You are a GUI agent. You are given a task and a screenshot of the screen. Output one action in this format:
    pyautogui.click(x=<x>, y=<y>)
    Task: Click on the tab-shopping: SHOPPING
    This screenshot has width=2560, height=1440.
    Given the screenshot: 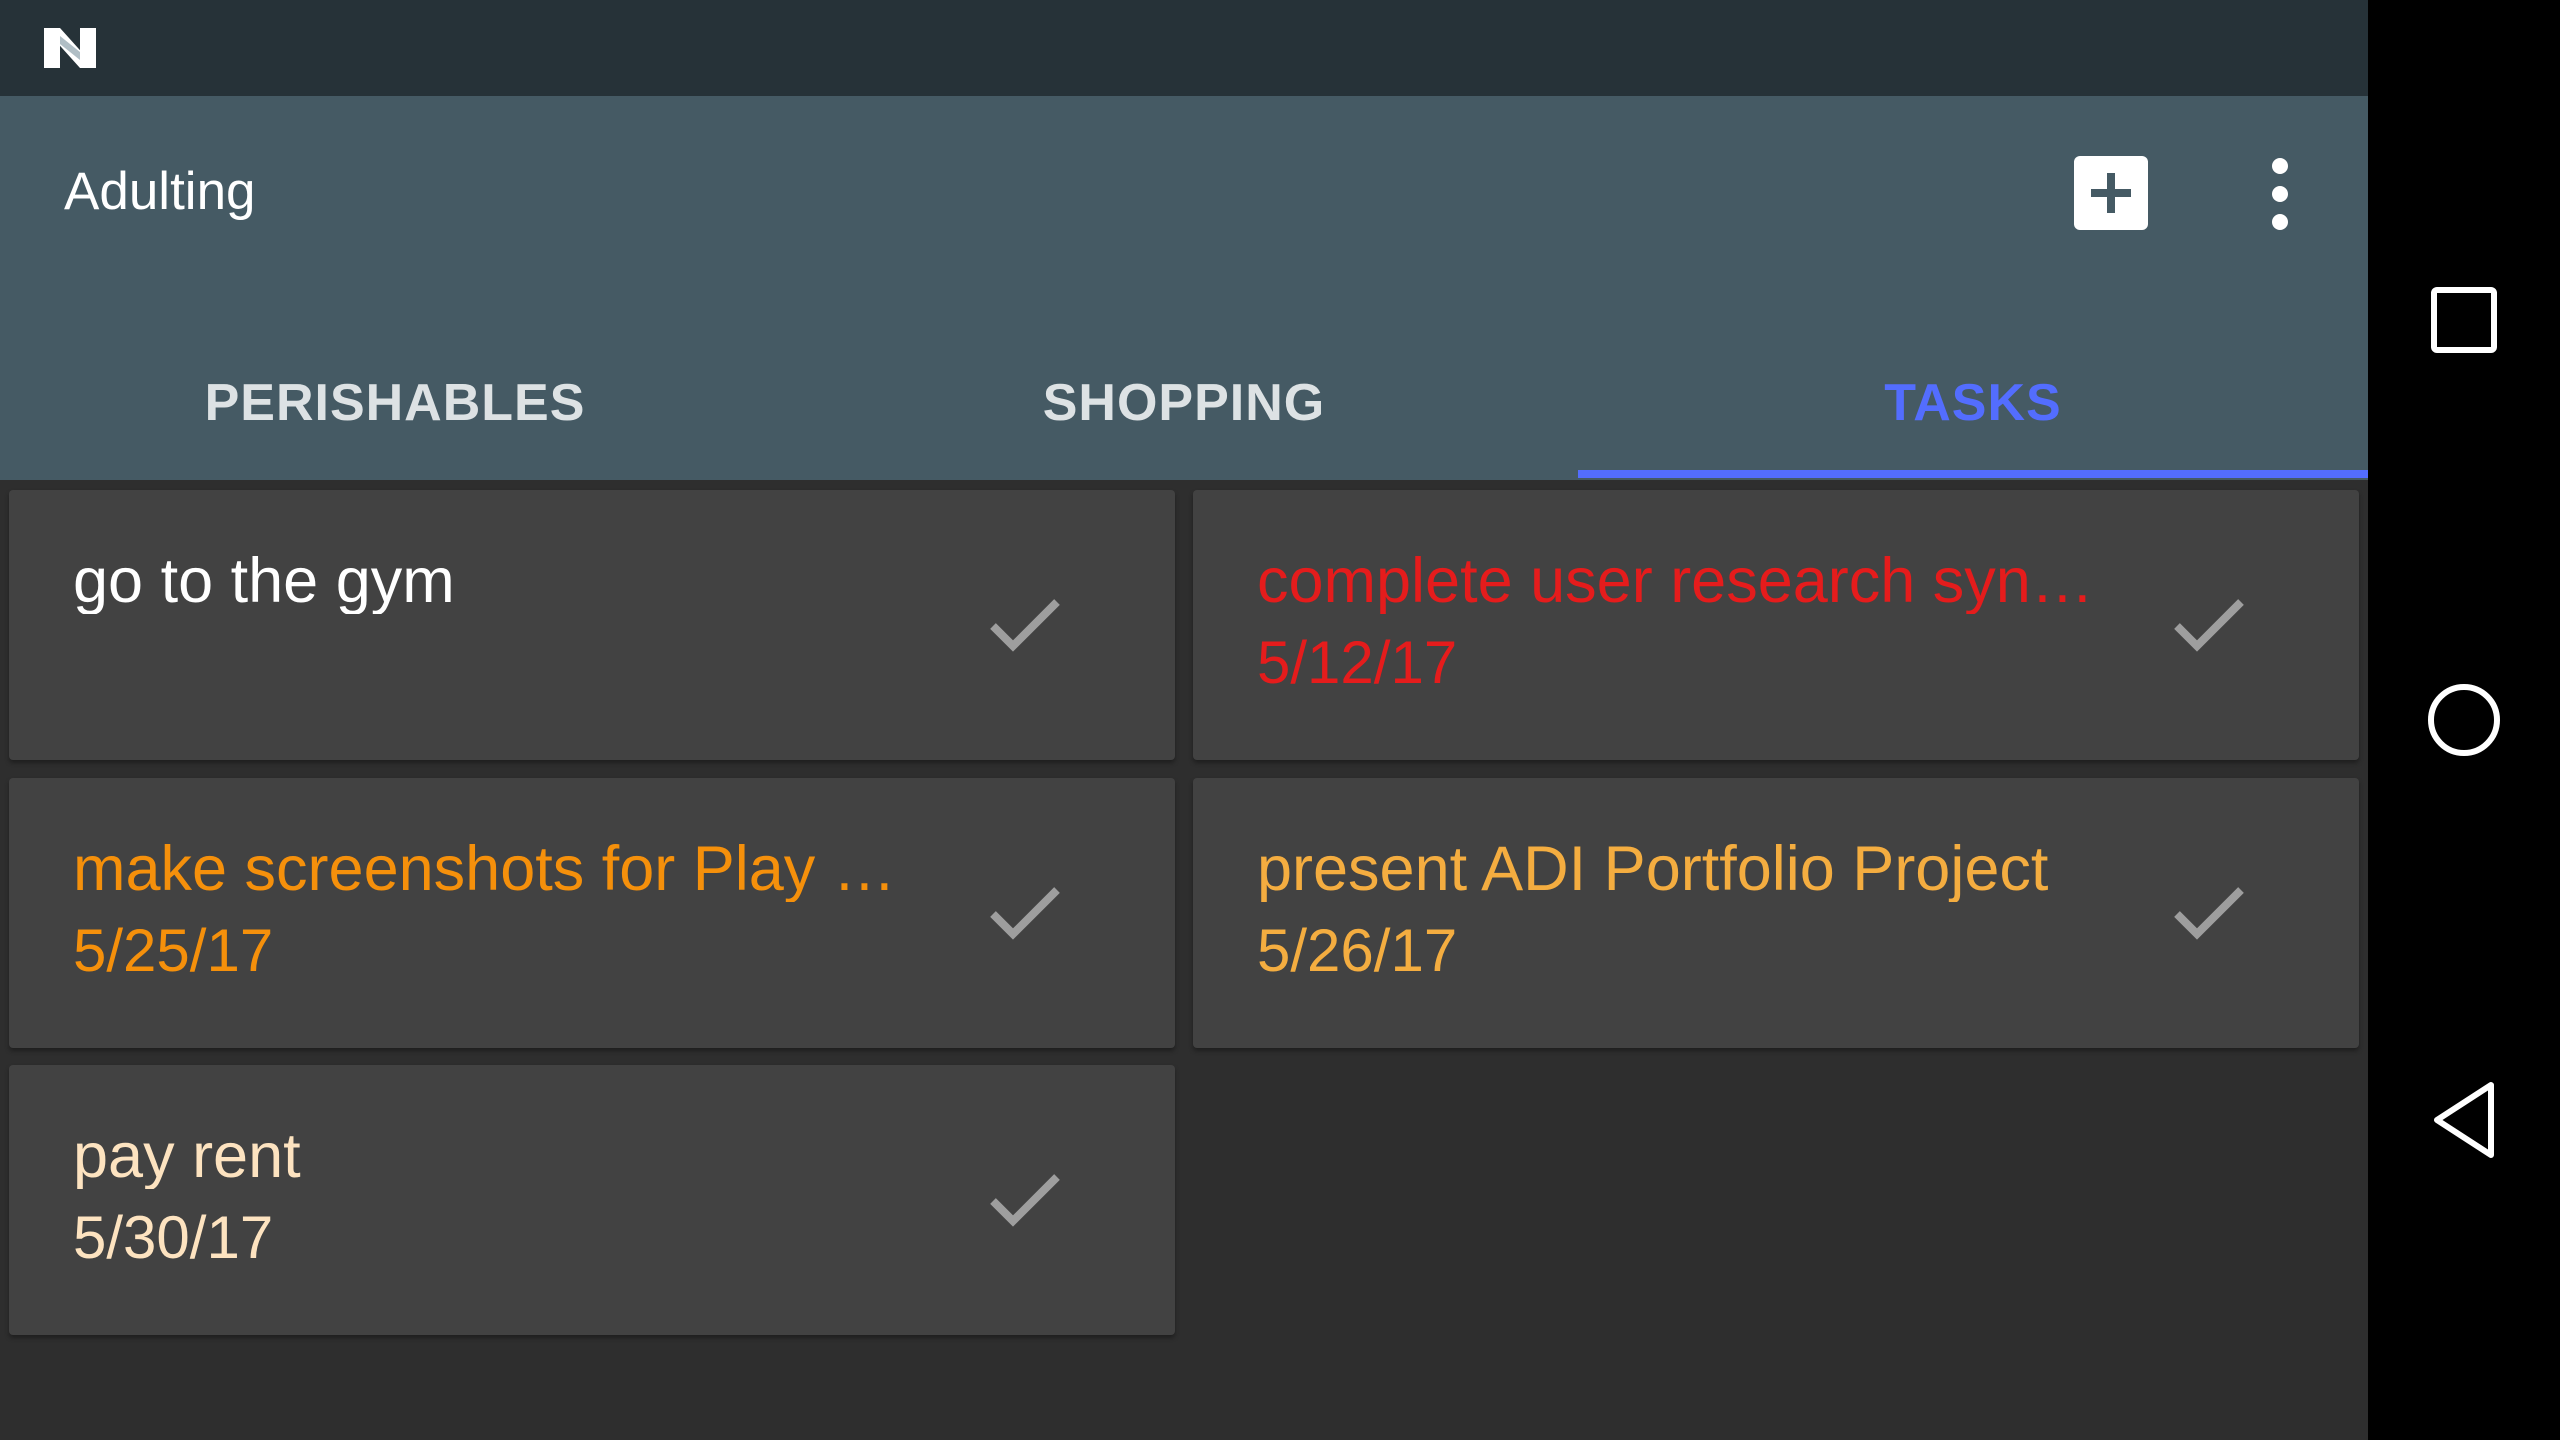 What is the action you would take?
    pyautogui.click(x=1184, y=403)
    